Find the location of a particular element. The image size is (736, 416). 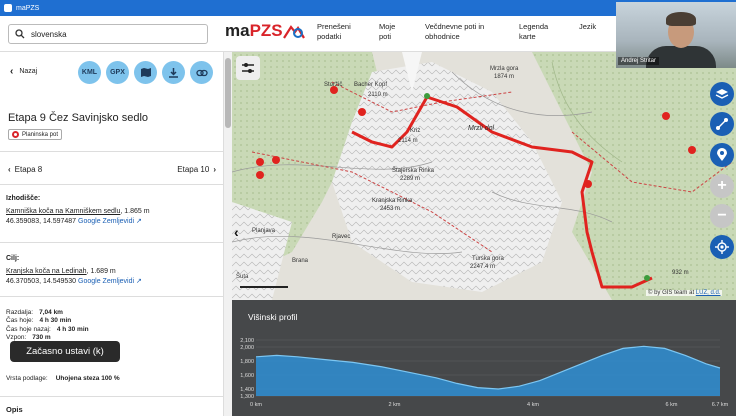

map-attribution: © by GIS team at LUZ, d.d. is located at coordinates (684, 293).